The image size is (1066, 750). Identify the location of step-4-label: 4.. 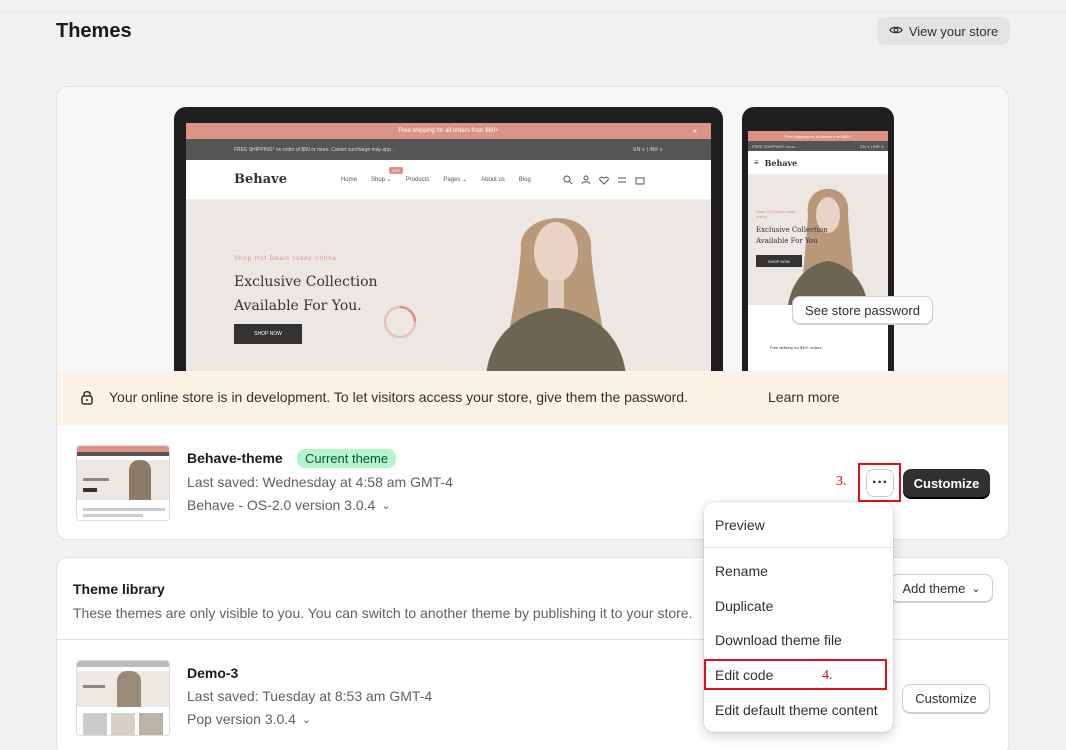
(827, 675).